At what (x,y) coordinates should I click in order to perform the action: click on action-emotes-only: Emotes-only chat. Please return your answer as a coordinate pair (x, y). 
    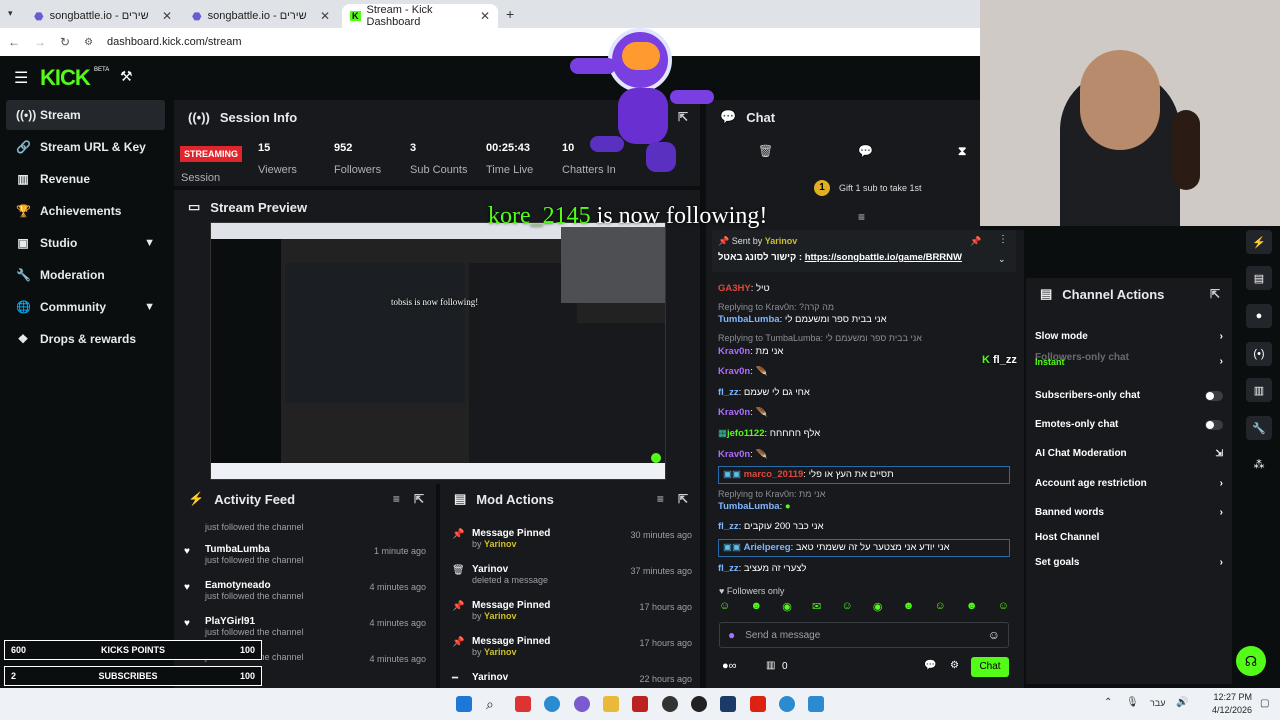
    Looking at the image, I should click on (1129, 424).